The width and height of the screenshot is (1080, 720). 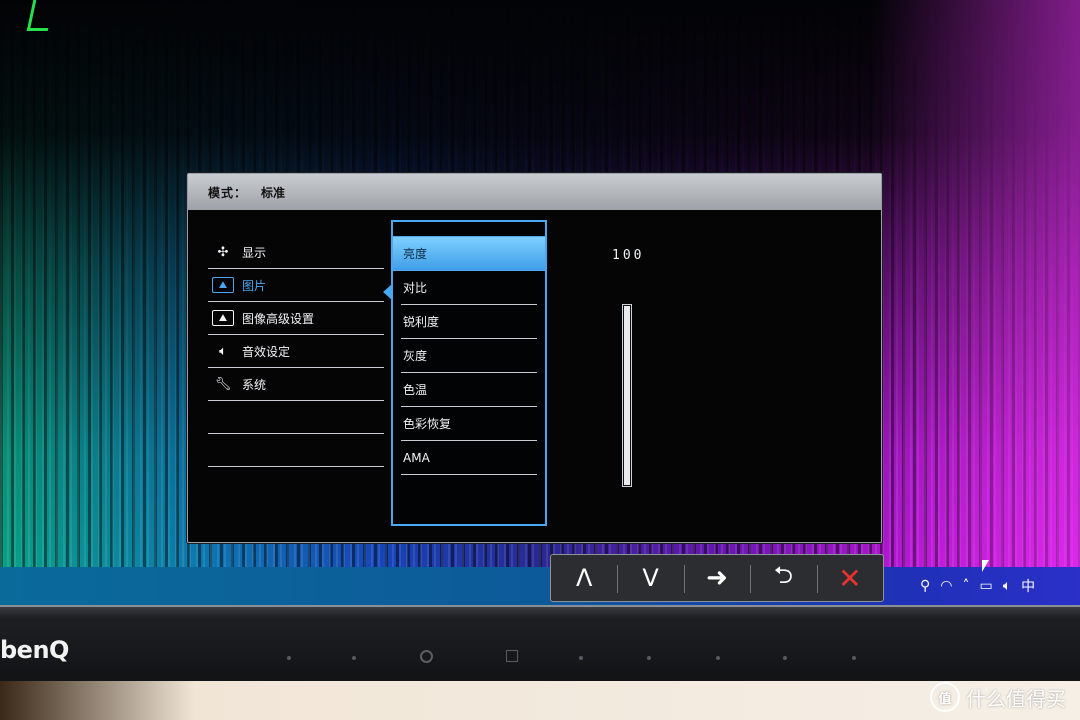 What do you see at coordinates (469, 356) in the screenshot?
I see `submenu-item-gamma: 灰度` at bounding box center [469, 356].